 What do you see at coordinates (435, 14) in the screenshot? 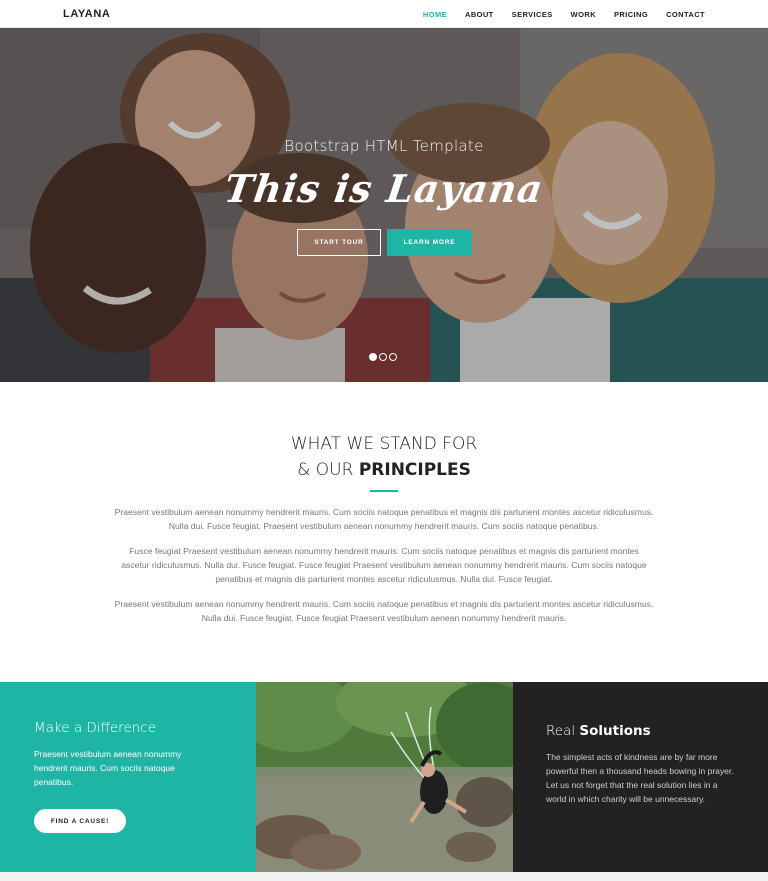
I see `nav-item-home: HOME` at bounding box center [435, 14].